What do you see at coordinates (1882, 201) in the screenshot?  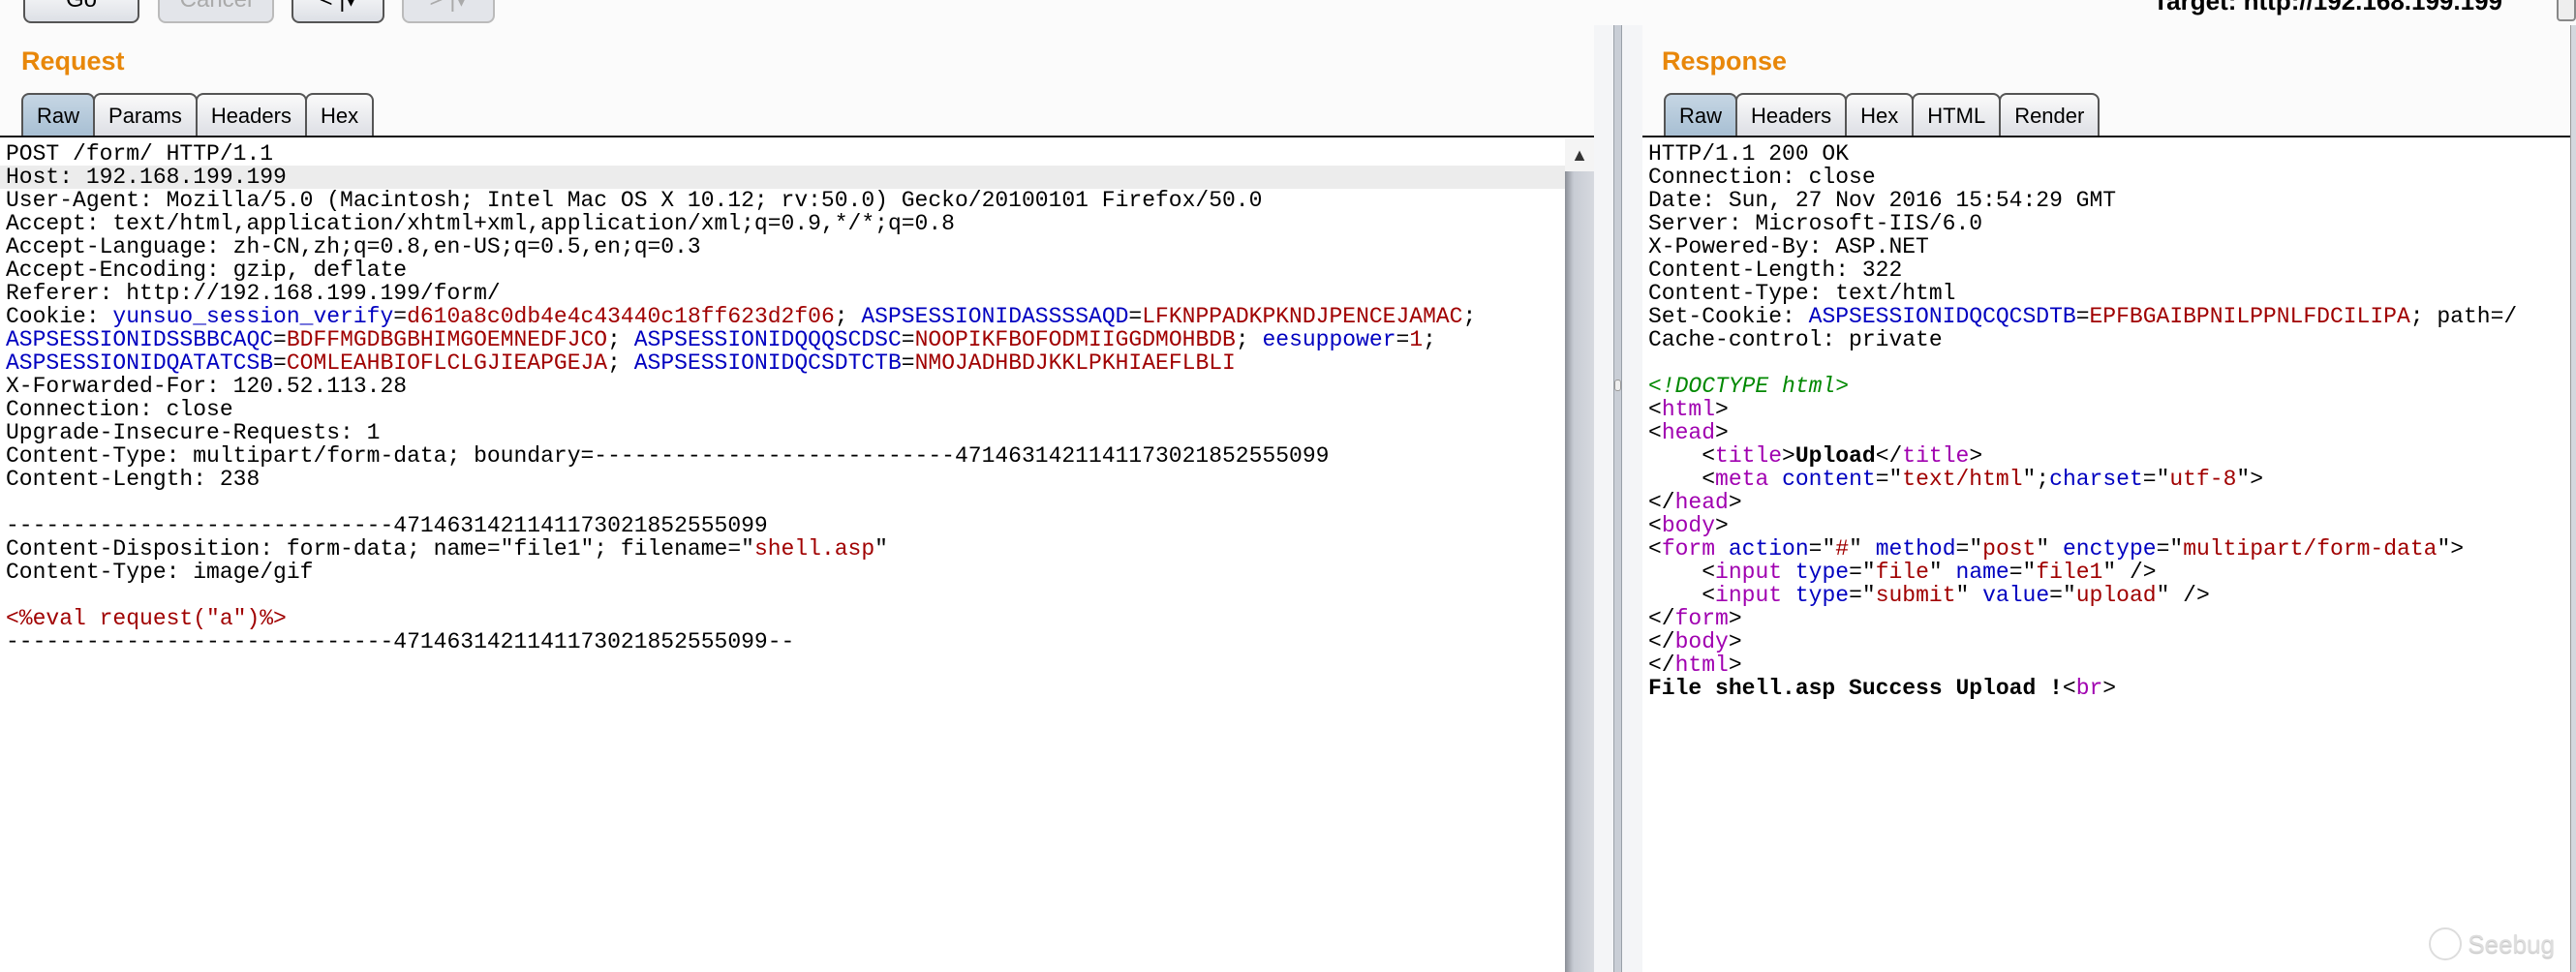 I see `code-token: Date: Sun, 27 Nov 2016 15:54:29 GMT` at bounding box center [1882, 201].